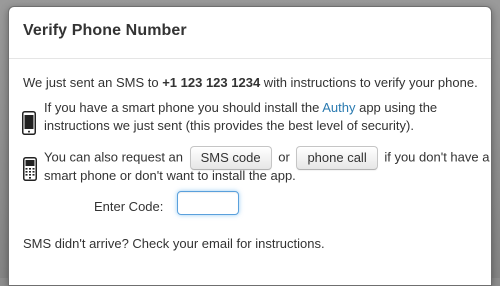 The height and width of the screenshot is (286, 500). What do you see at coordinates (129, 206) in the screenshot?
I see `enter-code-label: Enter Code:` at bounding box center [129, 206].